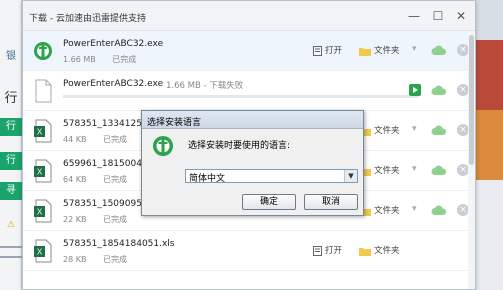 The image size is (503, 290). What do you see at coordinates (269, 202) in the screenshot?
I see `ok-button: 确定` at bounding box center [269, 202].